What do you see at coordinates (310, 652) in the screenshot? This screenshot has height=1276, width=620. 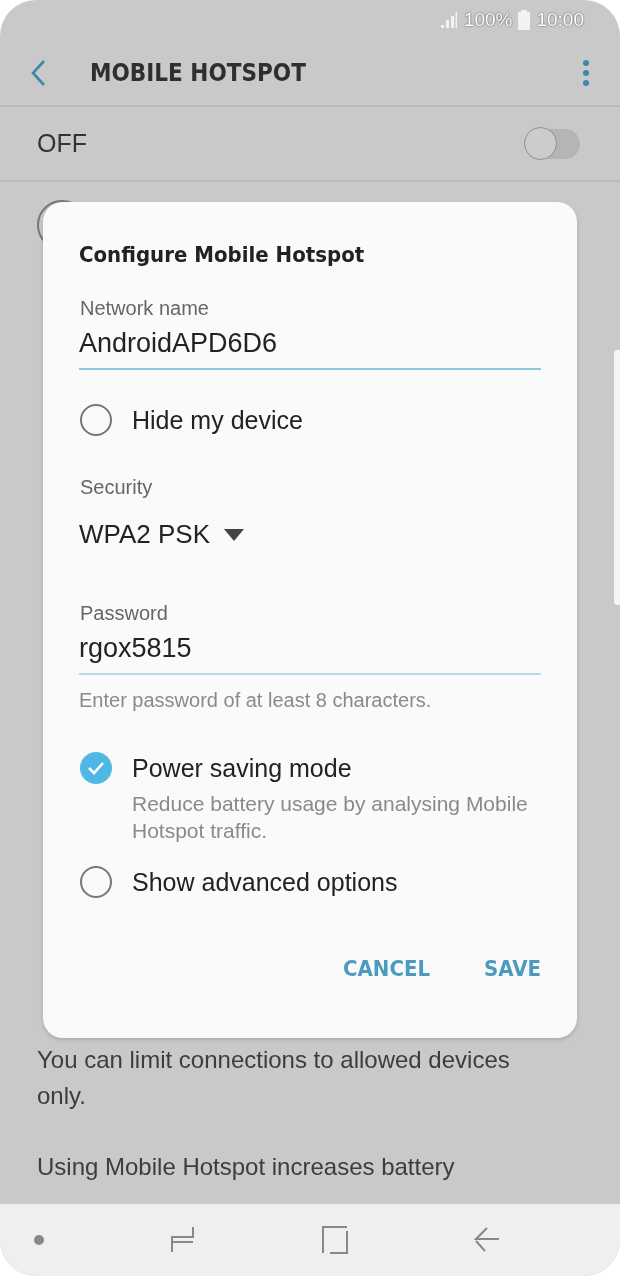 I see `password-field: rgox5815` at bounding box center [310, 652].